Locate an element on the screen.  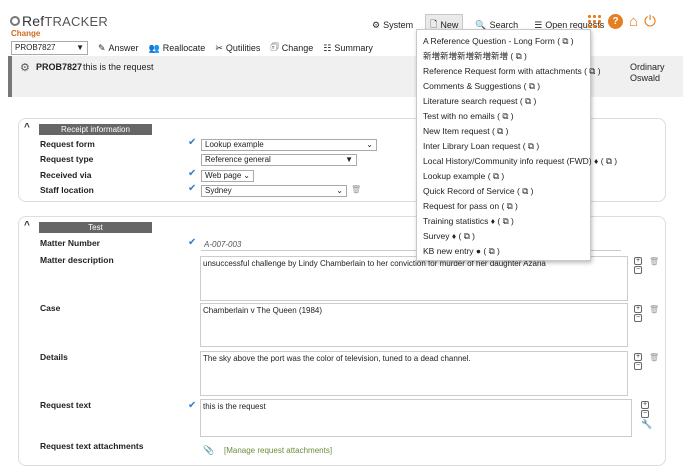
checkmark-icon: ✔ is located at coordinates (192, 405).